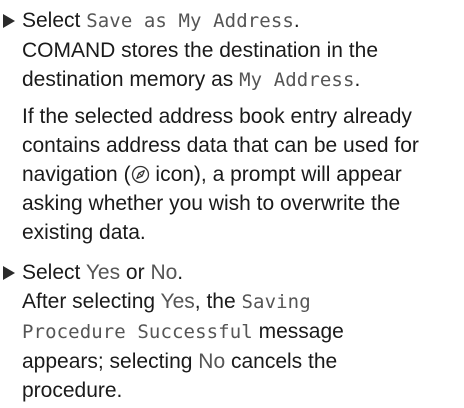  Describe the element at coordinates (140, 174) in the screenshot. I see `navigation-compass-icon` at that location.